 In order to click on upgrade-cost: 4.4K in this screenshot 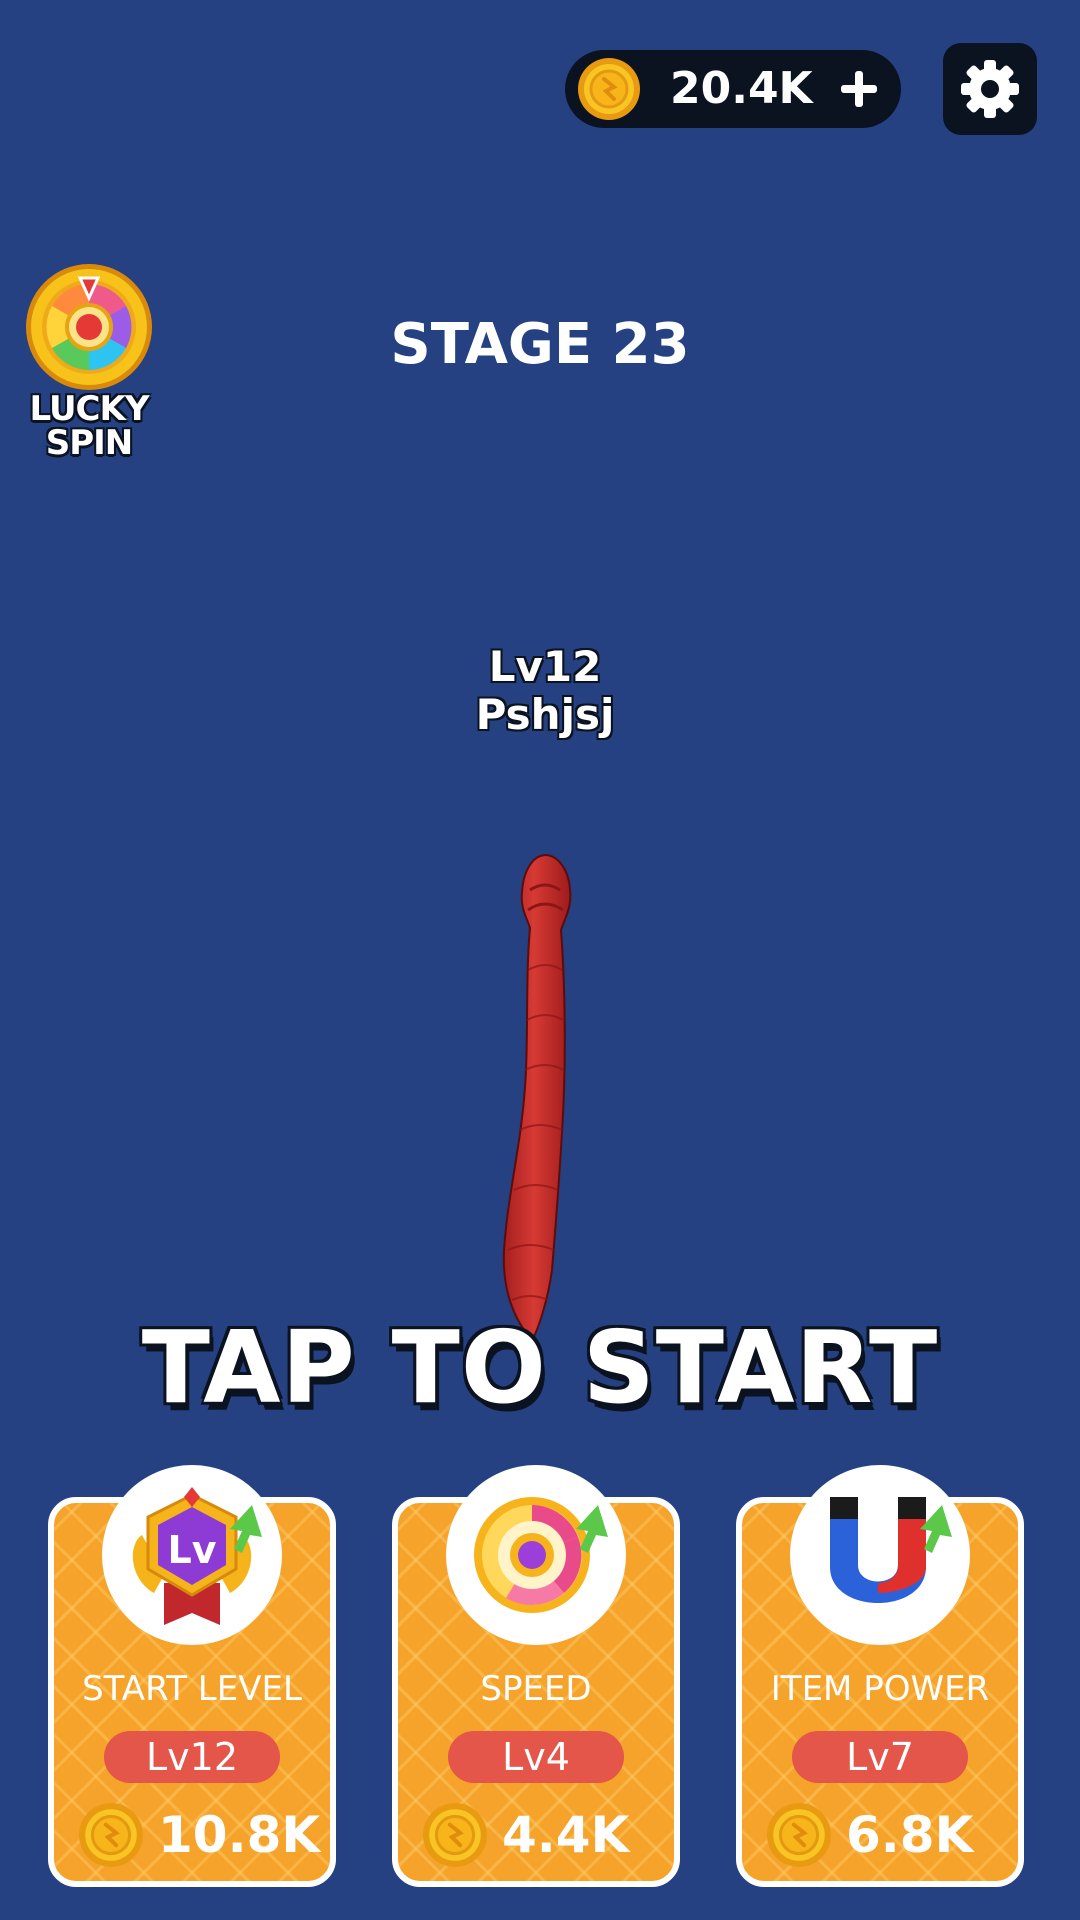, I will do `click(566, 1835)`.